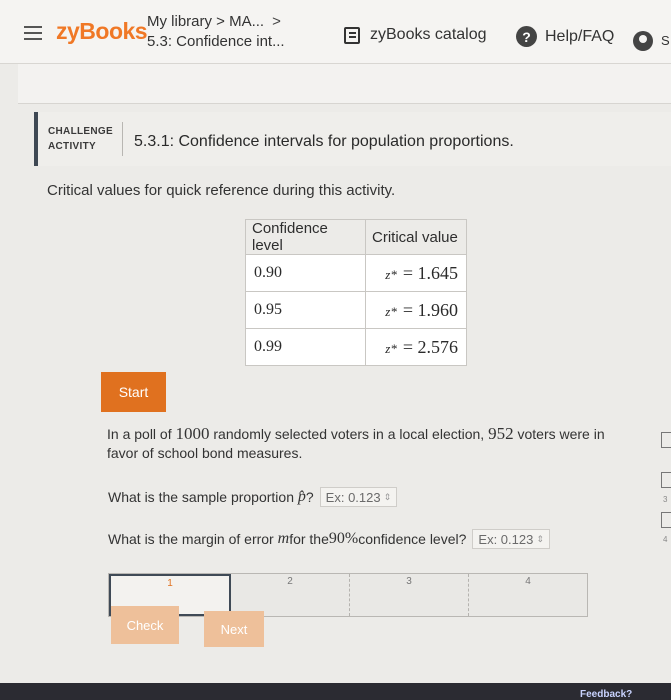  What do you see at coordinates (416, 237) in the screenshot?
I see `col-header-critical: Critical value` at bounding box center [416, 237].